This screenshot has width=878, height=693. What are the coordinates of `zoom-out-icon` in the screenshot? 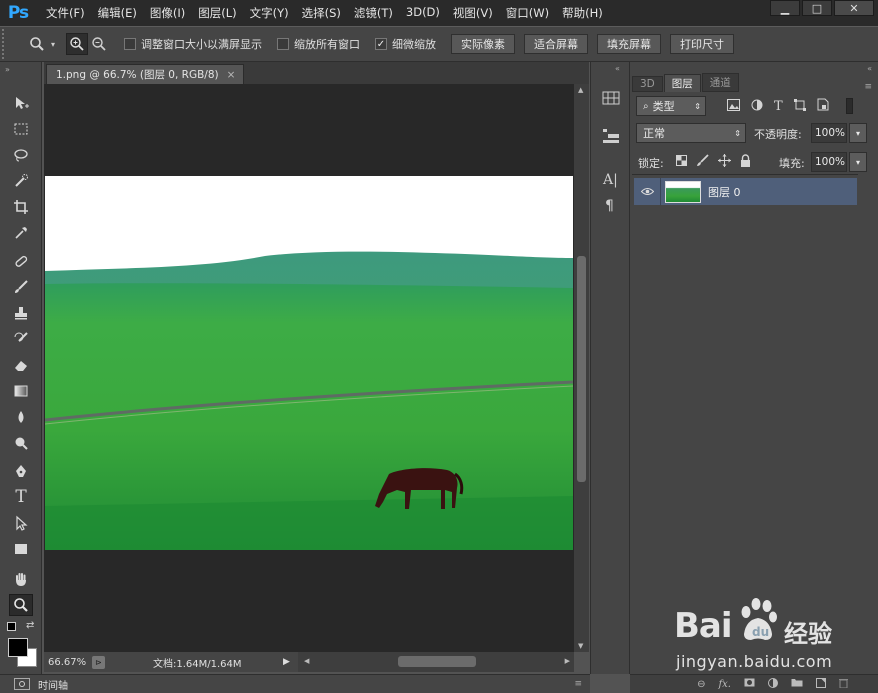 It's located at (99, 44).